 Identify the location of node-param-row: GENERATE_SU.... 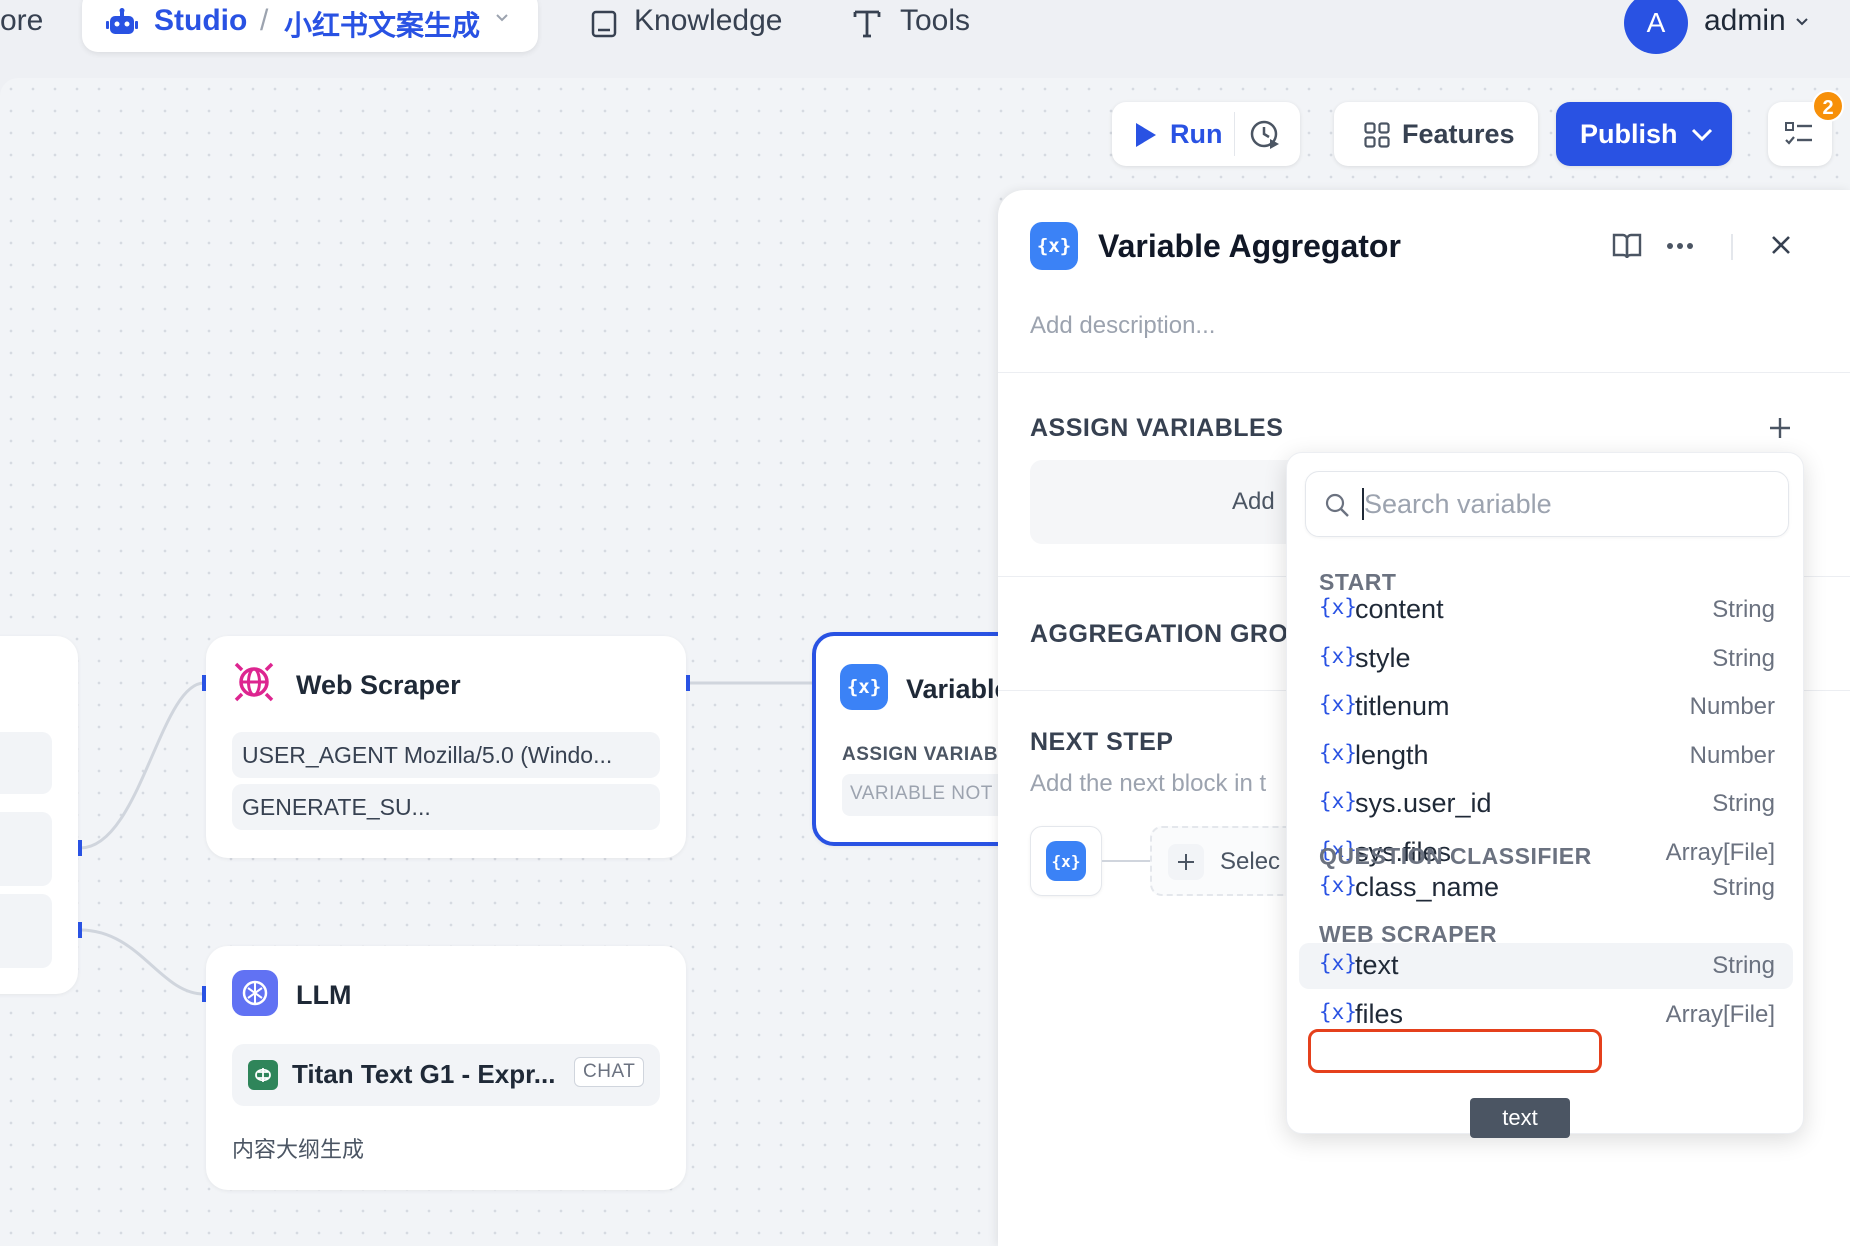
(446, 807).